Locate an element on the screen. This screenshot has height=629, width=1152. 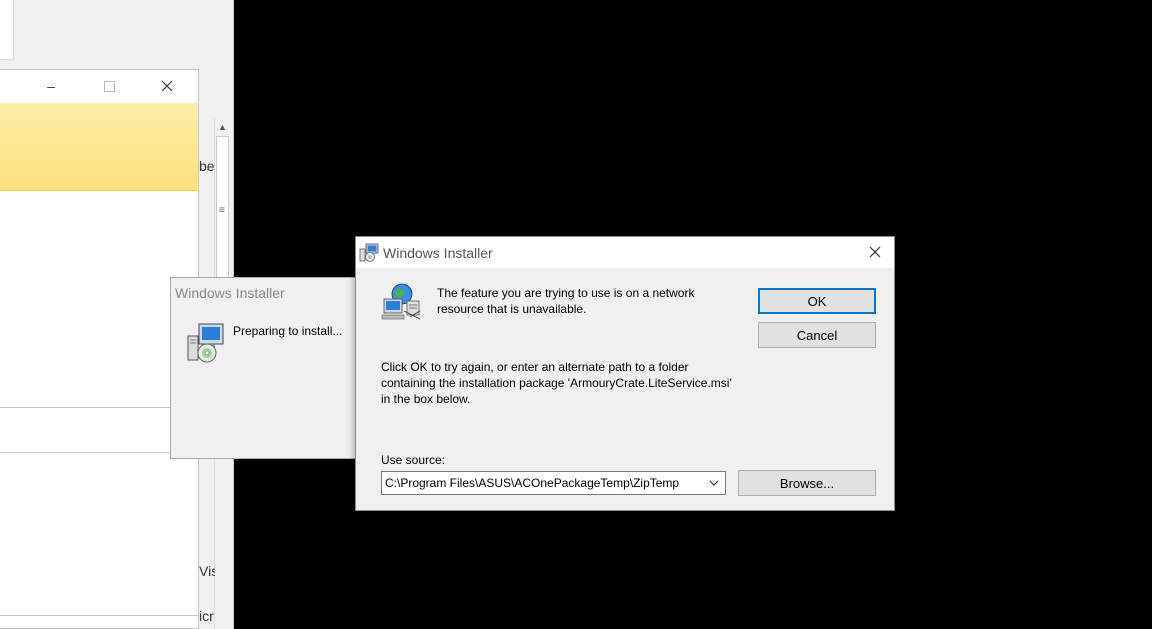
use-source-label: Use source: is located at coordinates (413, 460).